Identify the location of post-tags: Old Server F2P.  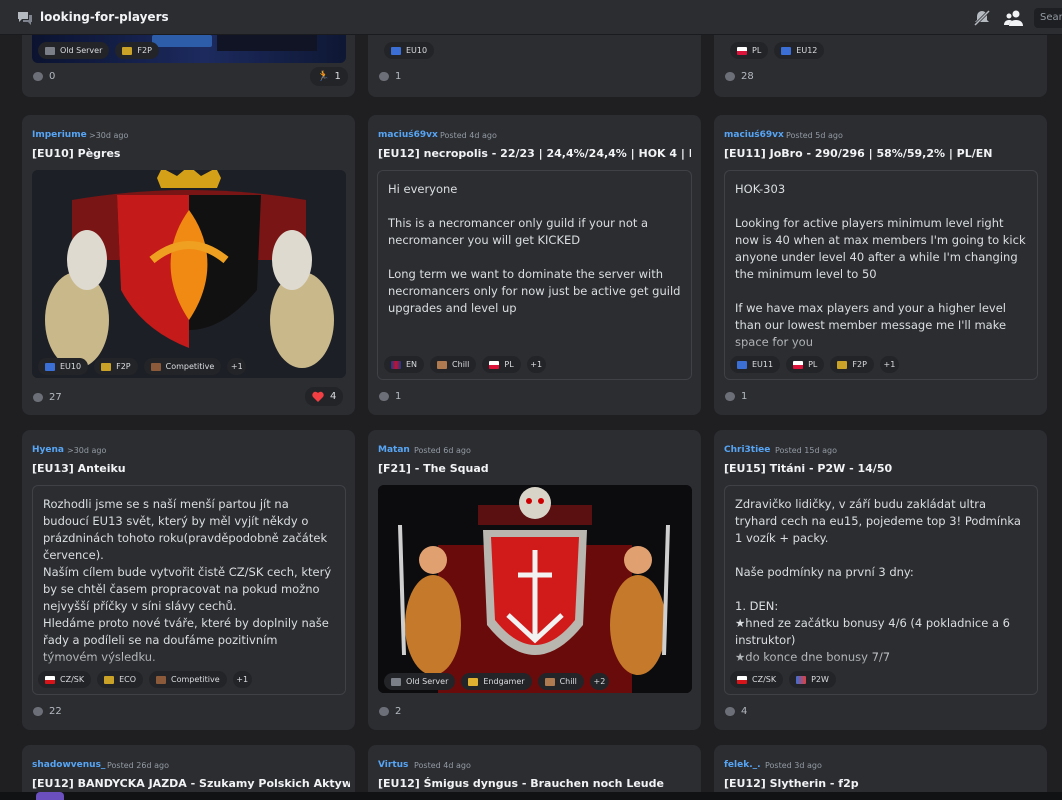
(98, 50).